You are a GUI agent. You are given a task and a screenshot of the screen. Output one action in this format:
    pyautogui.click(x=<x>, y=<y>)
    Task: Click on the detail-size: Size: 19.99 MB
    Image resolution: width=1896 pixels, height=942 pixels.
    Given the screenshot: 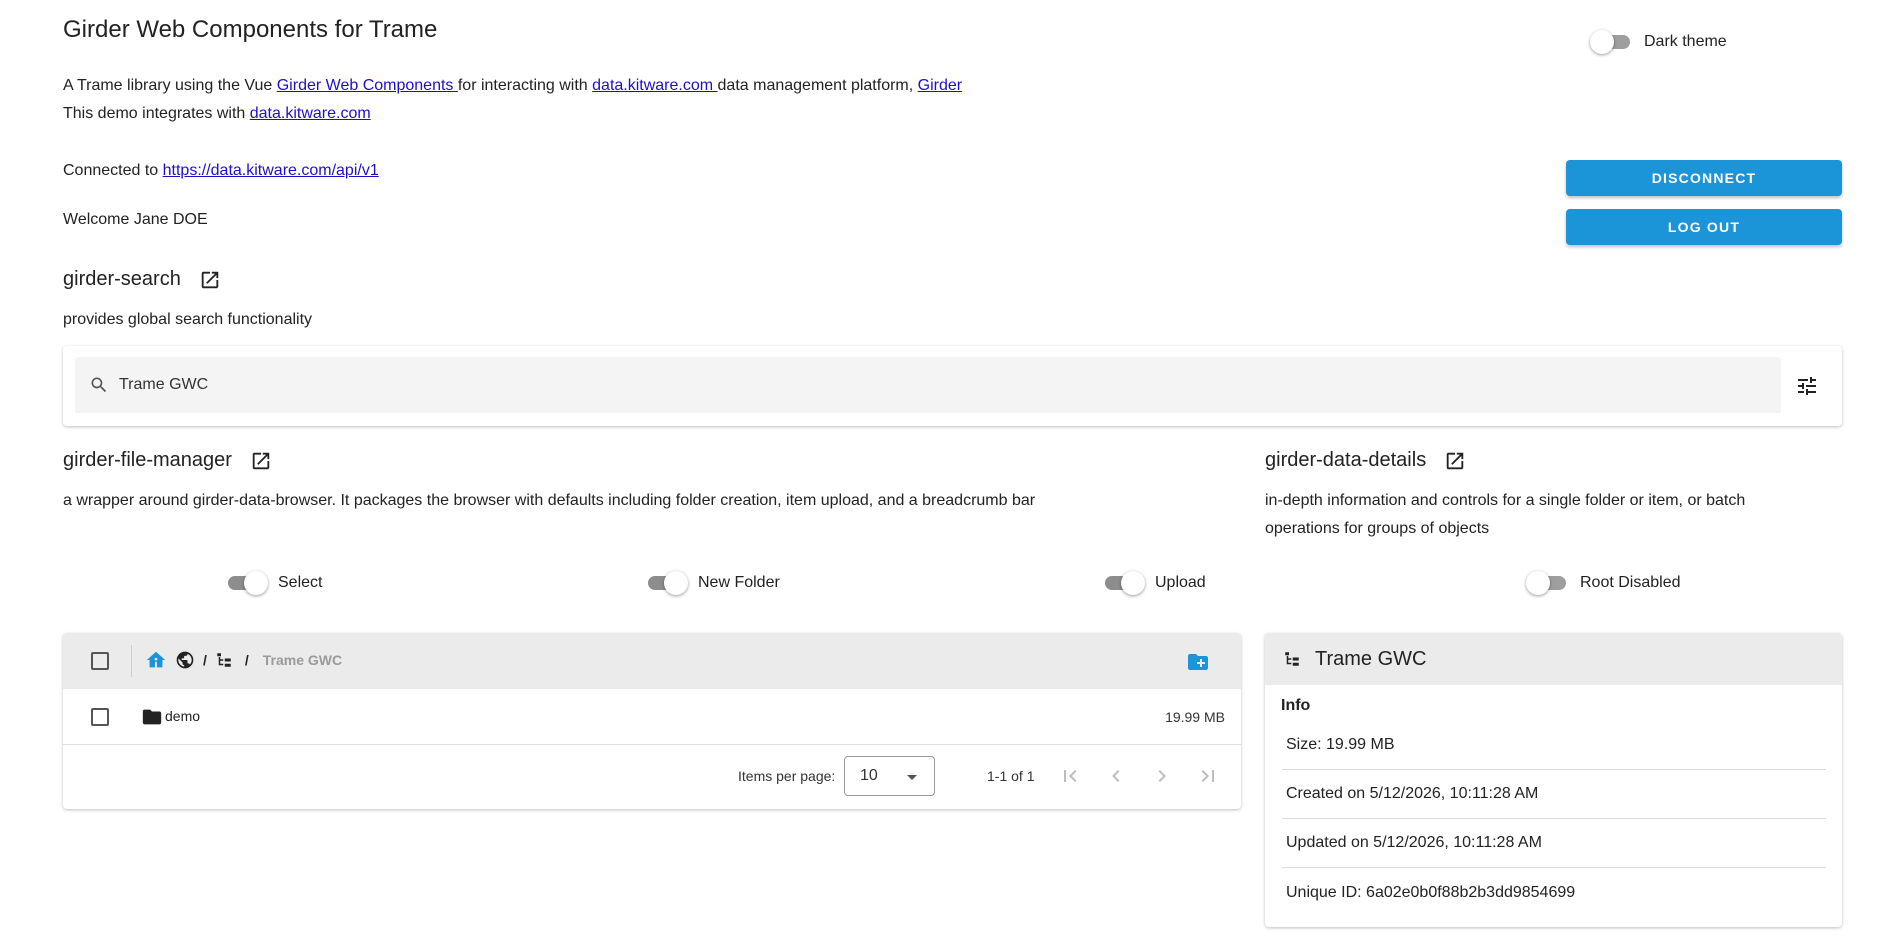 What is the action you would take?
    pyautogui.click(x=1554, y=745)
    